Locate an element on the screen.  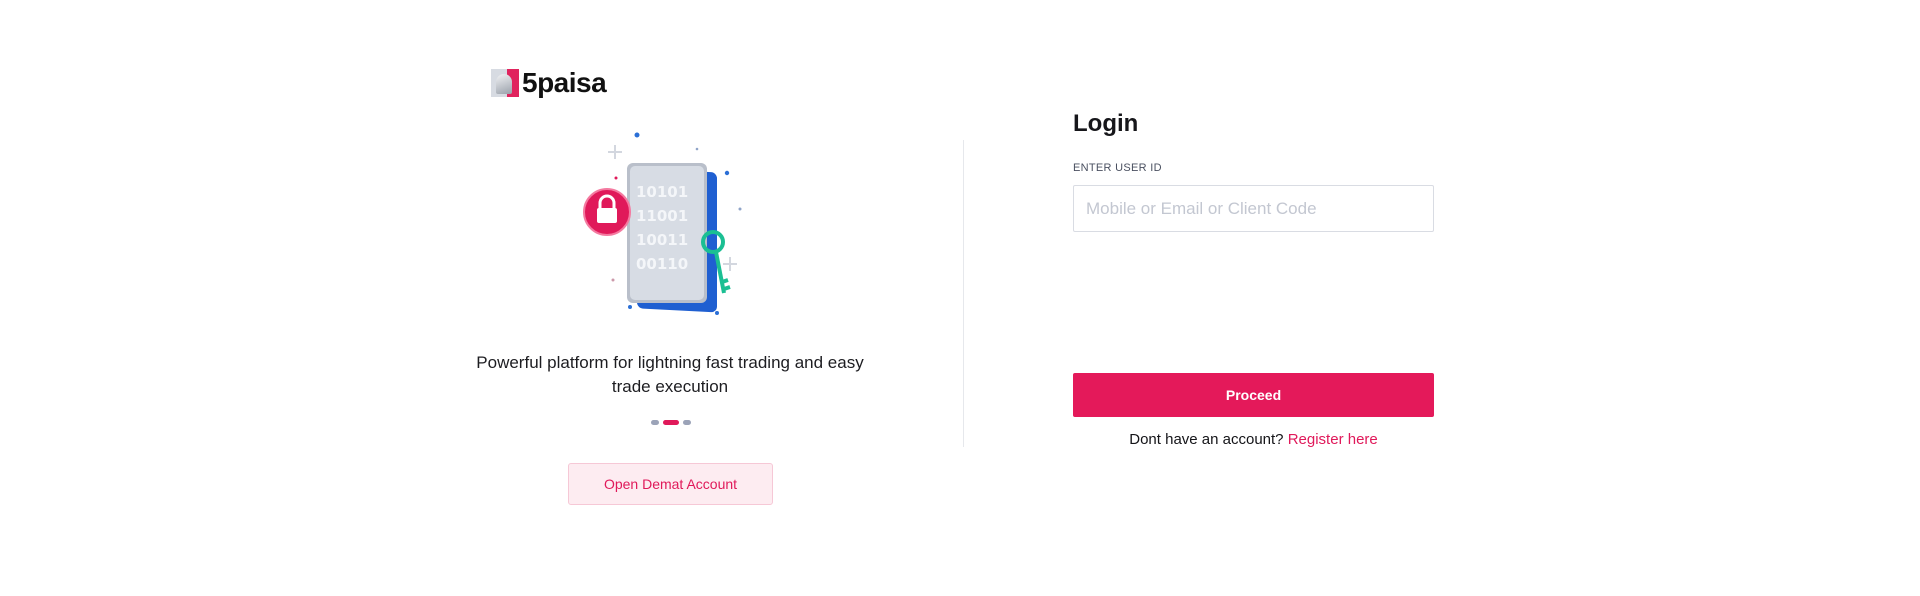
brand-name: 5paisa is located at coordinates (564, 82).